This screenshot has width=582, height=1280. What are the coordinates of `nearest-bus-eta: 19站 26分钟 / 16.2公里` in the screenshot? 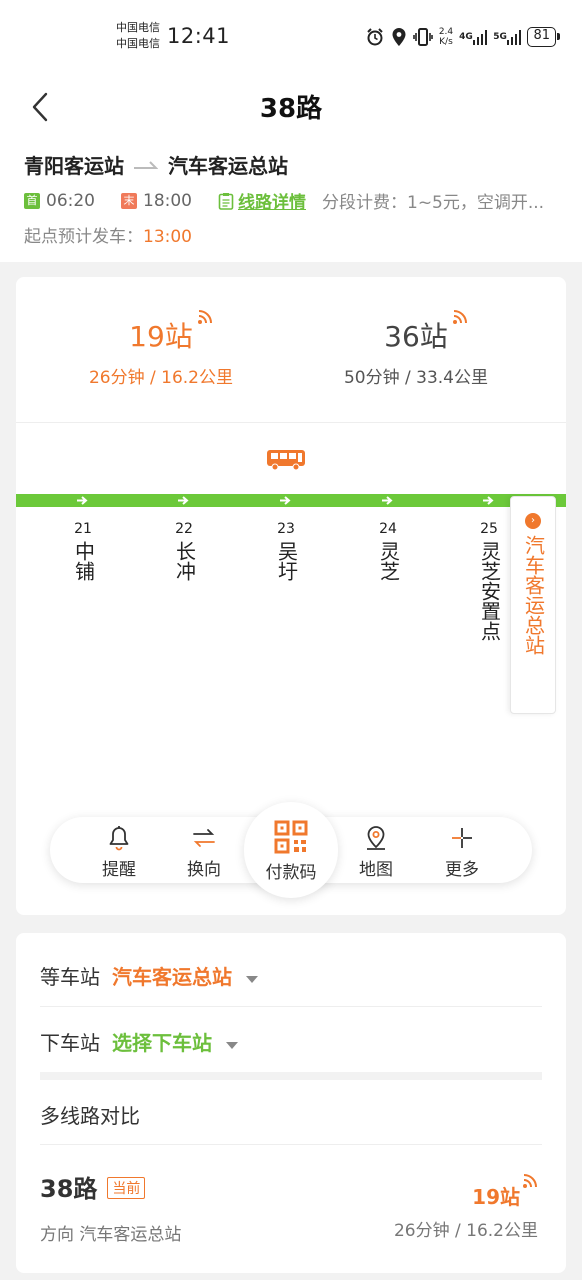 It's located at (161, 349).